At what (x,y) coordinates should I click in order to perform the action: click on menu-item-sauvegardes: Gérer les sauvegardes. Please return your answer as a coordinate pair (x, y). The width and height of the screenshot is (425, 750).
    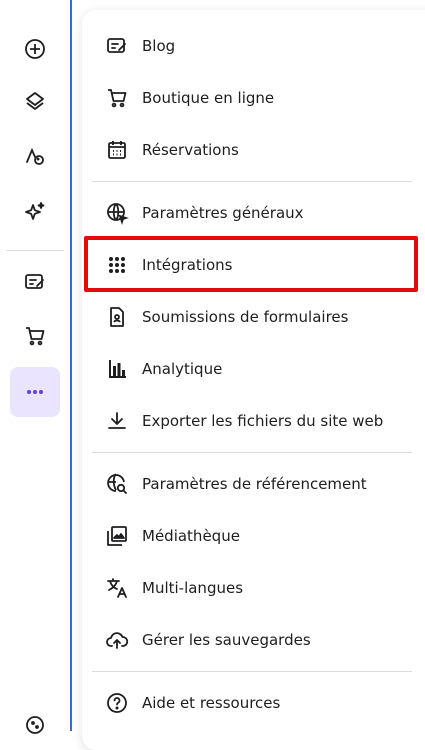
    Looking at the image, I should click on (252, 640).